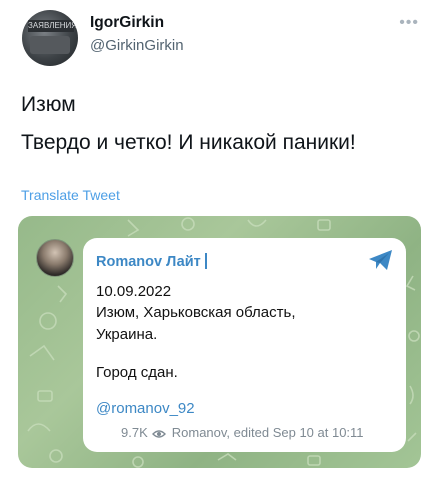 This screenshot has height=477, width=437. I want to click on message-author-edited: Romanov, edited, so click(220, 432).